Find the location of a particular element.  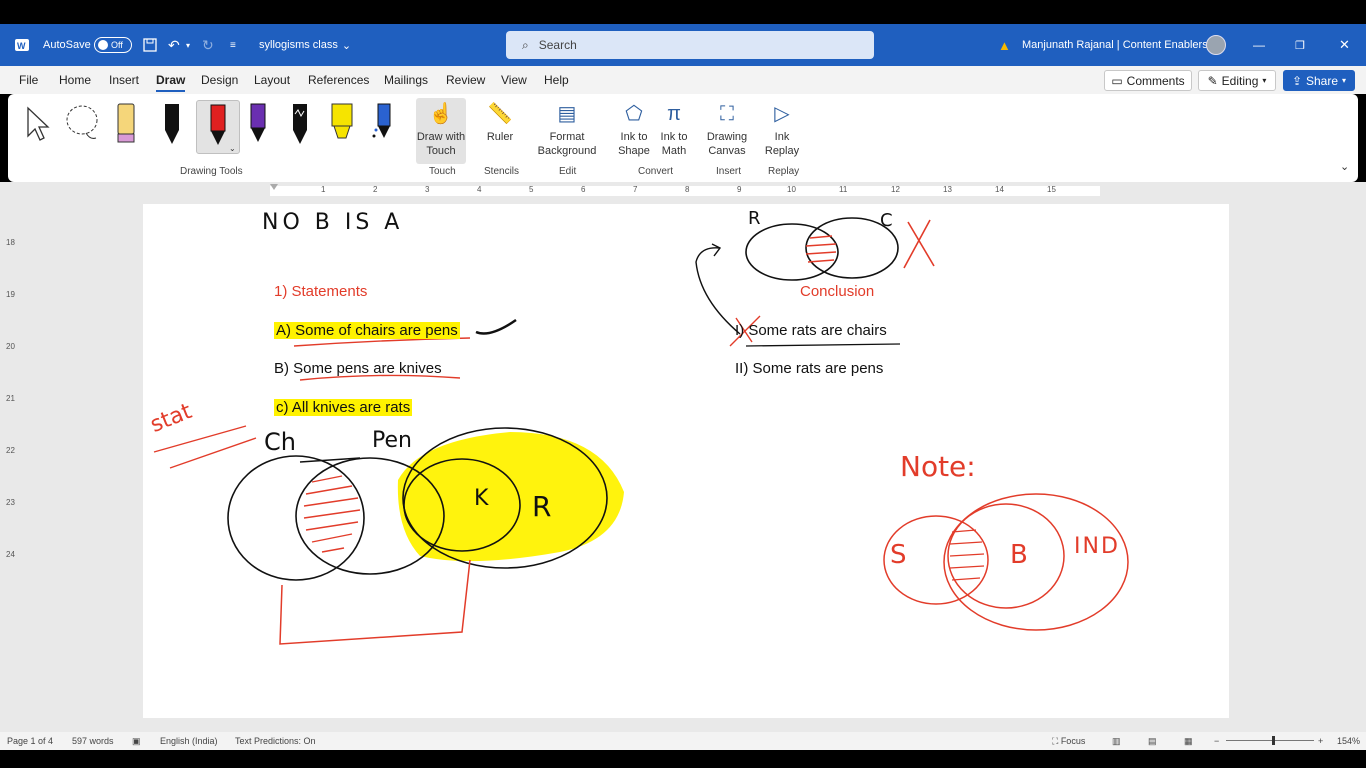

search-box: ⌕ Search is located at coordinates (690, 45).